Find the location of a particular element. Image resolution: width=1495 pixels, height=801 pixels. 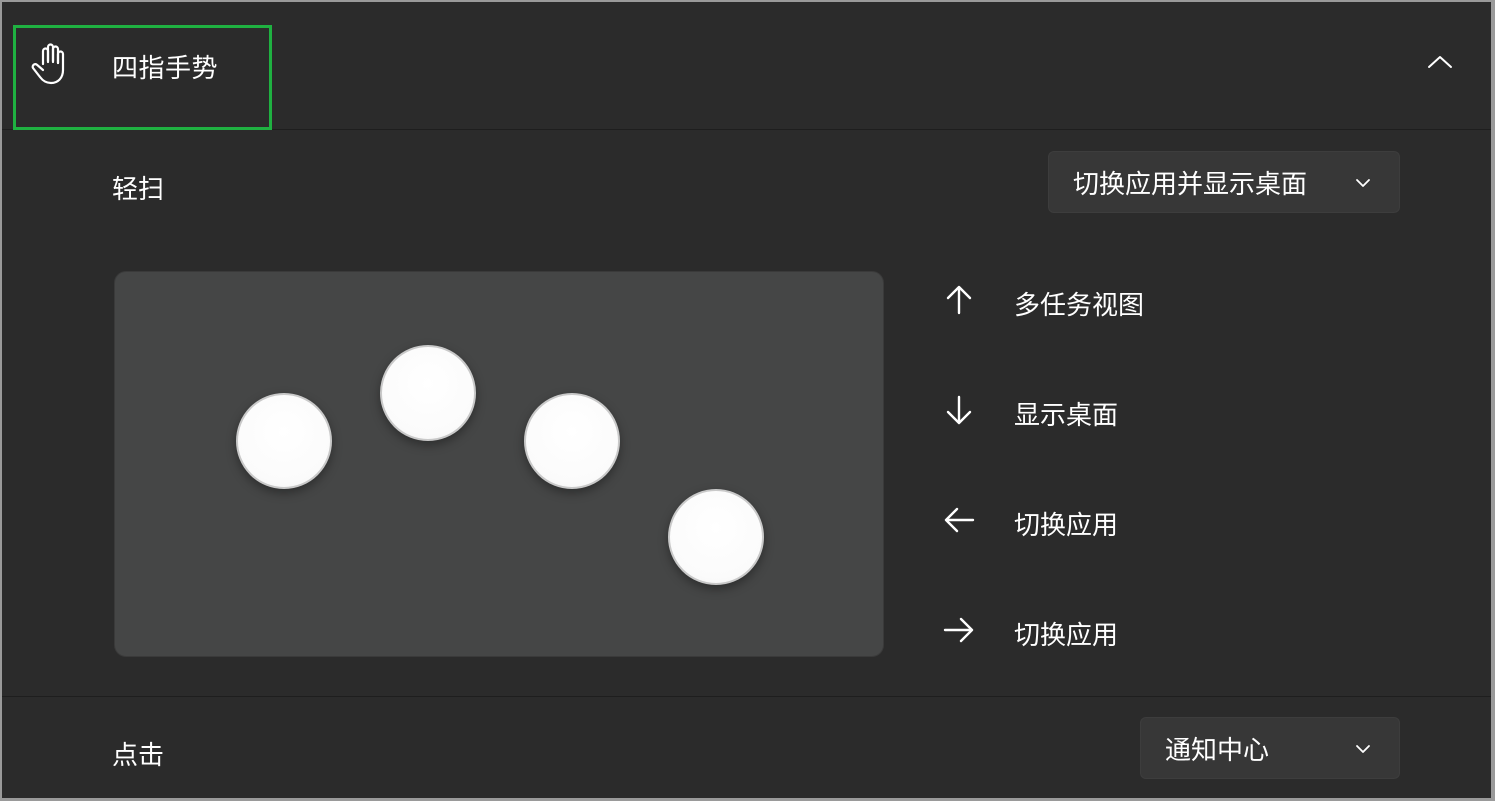

gesture-label: 多任务视图 is located at coordinates (1079, 306).